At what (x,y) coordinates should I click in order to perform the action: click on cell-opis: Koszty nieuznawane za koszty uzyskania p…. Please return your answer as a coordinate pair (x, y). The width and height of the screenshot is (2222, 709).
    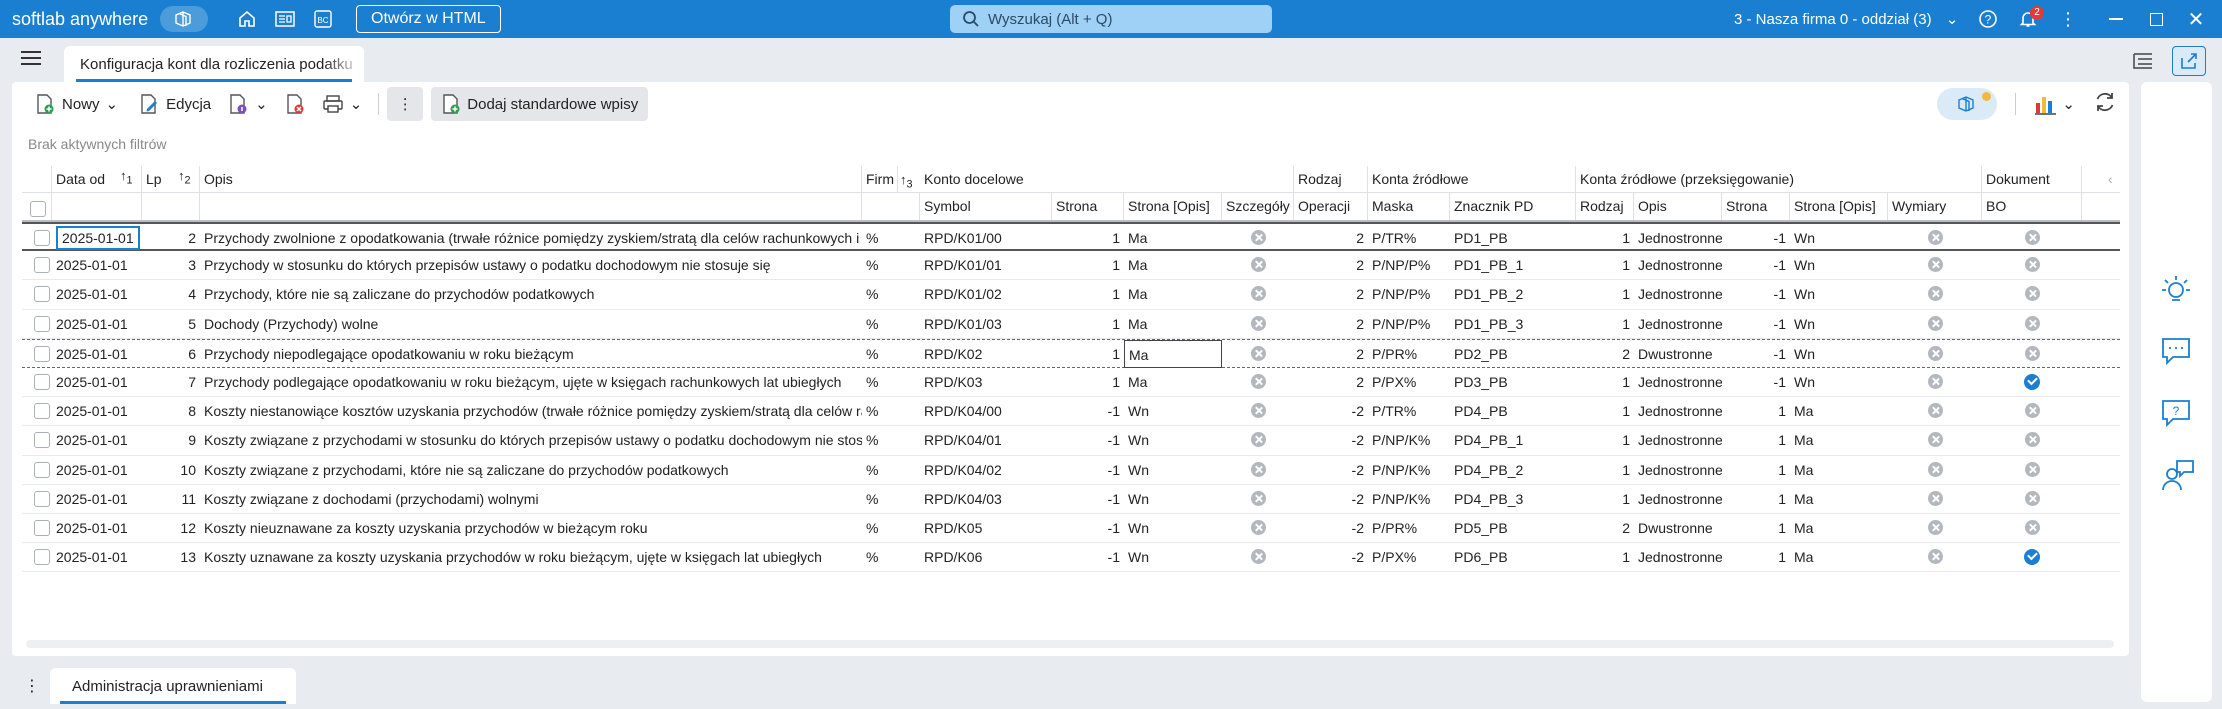
    Looking at the image, I should click on (531, 528).